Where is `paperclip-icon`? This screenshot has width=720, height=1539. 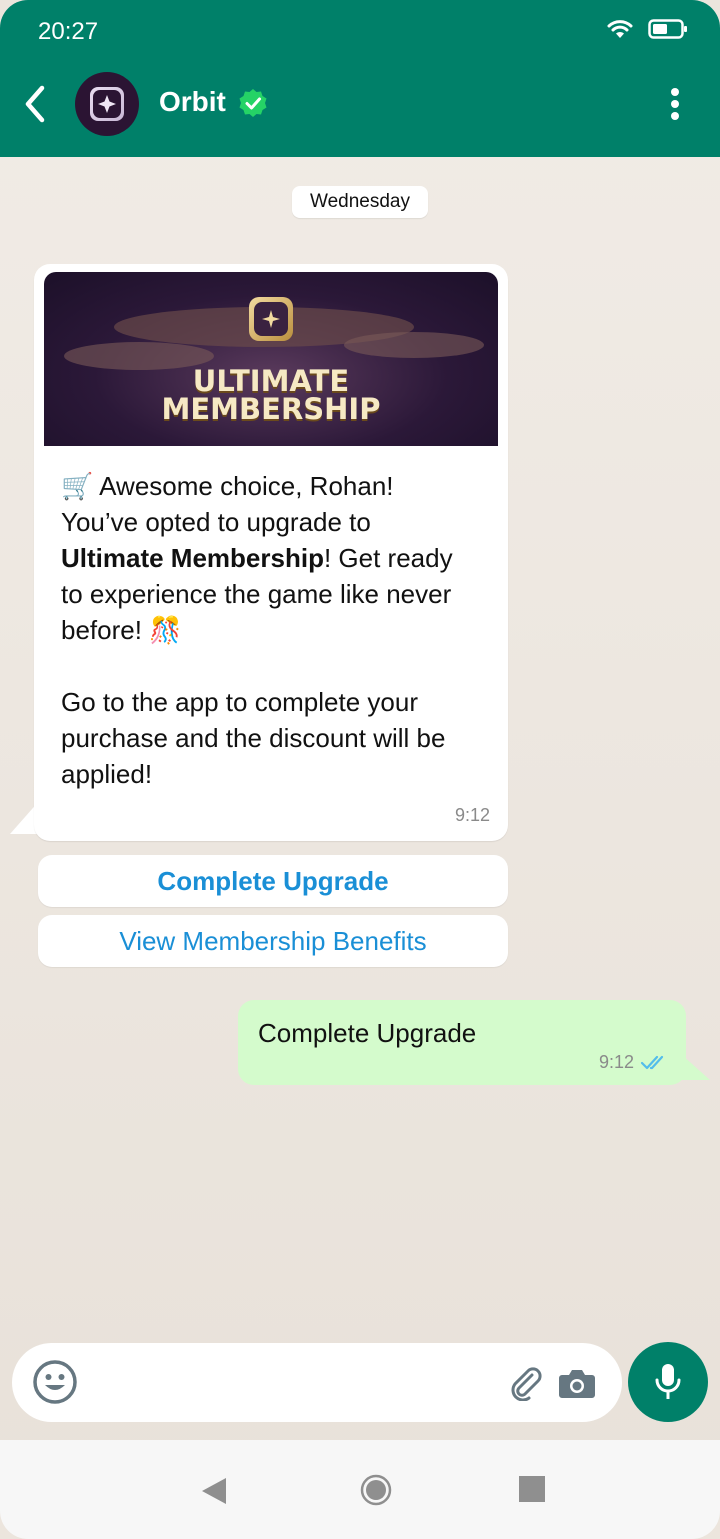
paperclip-icon is located at coordinates (526, 1384).